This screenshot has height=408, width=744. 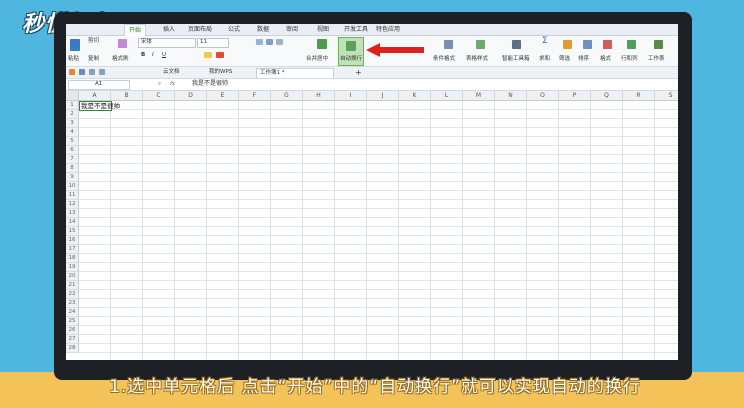 What do you see at coordinates (567, 44) in the screenshot?
I see `filter-icon` at bounding box center [567, 44].